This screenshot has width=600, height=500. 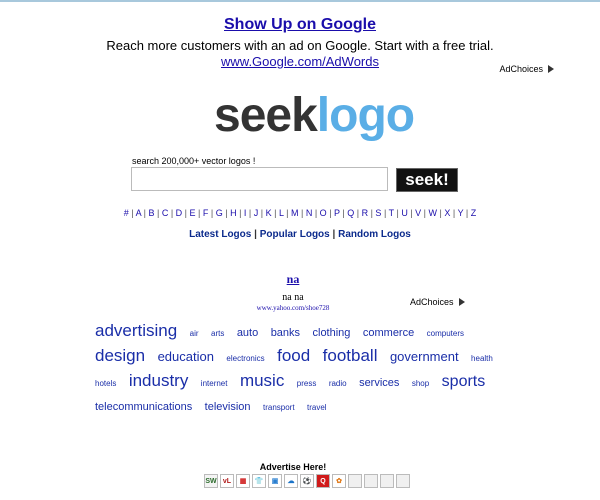 What do you see at coordinates (266, 115) in the screenshot?
I see `logo-part-seek: seek` at bounding box center [266, 115].